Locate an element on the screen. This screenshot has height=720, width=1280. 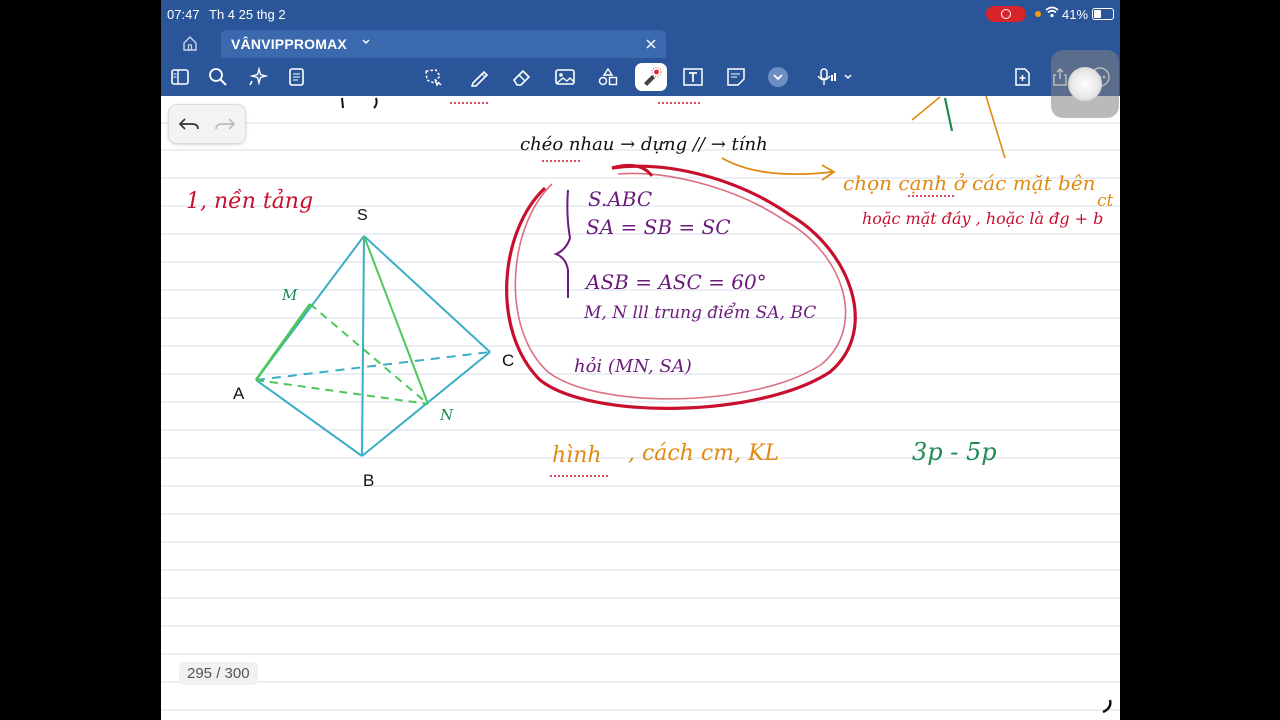
lasso-icon is located at coordinates (433, 77).